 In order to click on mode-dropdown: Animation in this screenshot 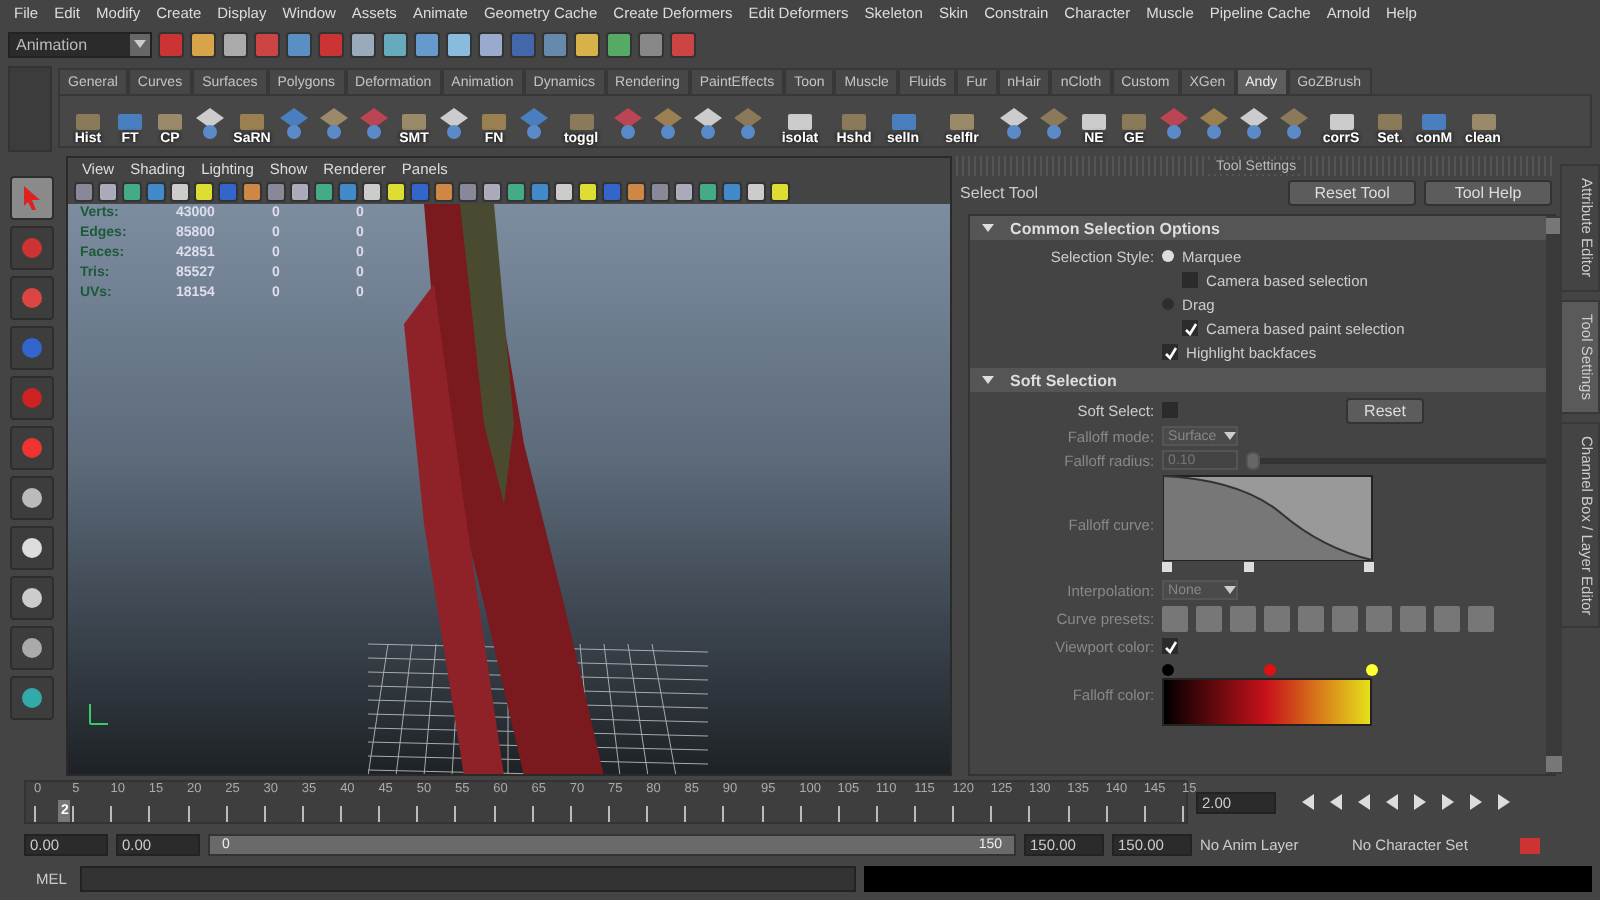, I will do `click(80, 44)`.